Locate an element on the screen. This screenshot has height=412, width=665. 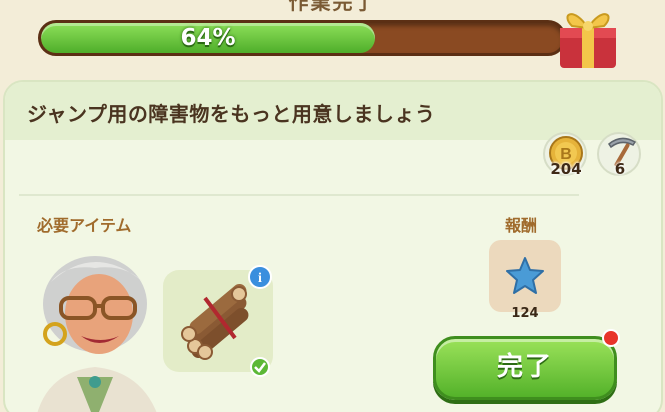
reward-count: 124 is located at coordinates (525, 313).